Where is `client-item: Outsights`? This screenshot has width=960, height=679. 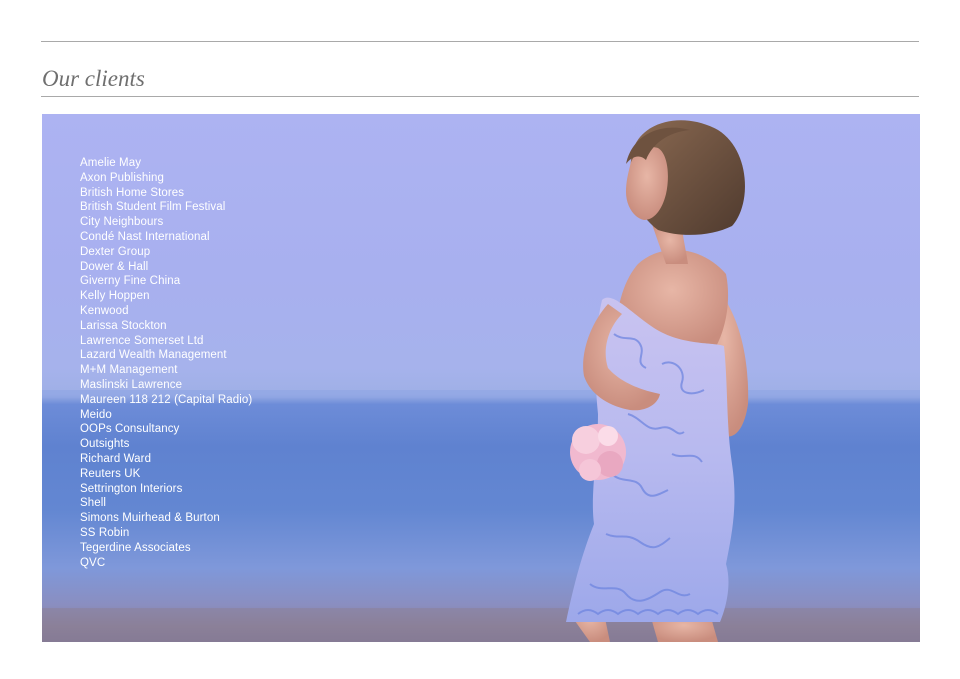
client-item: Outsights is located at coordinates (105, 444).